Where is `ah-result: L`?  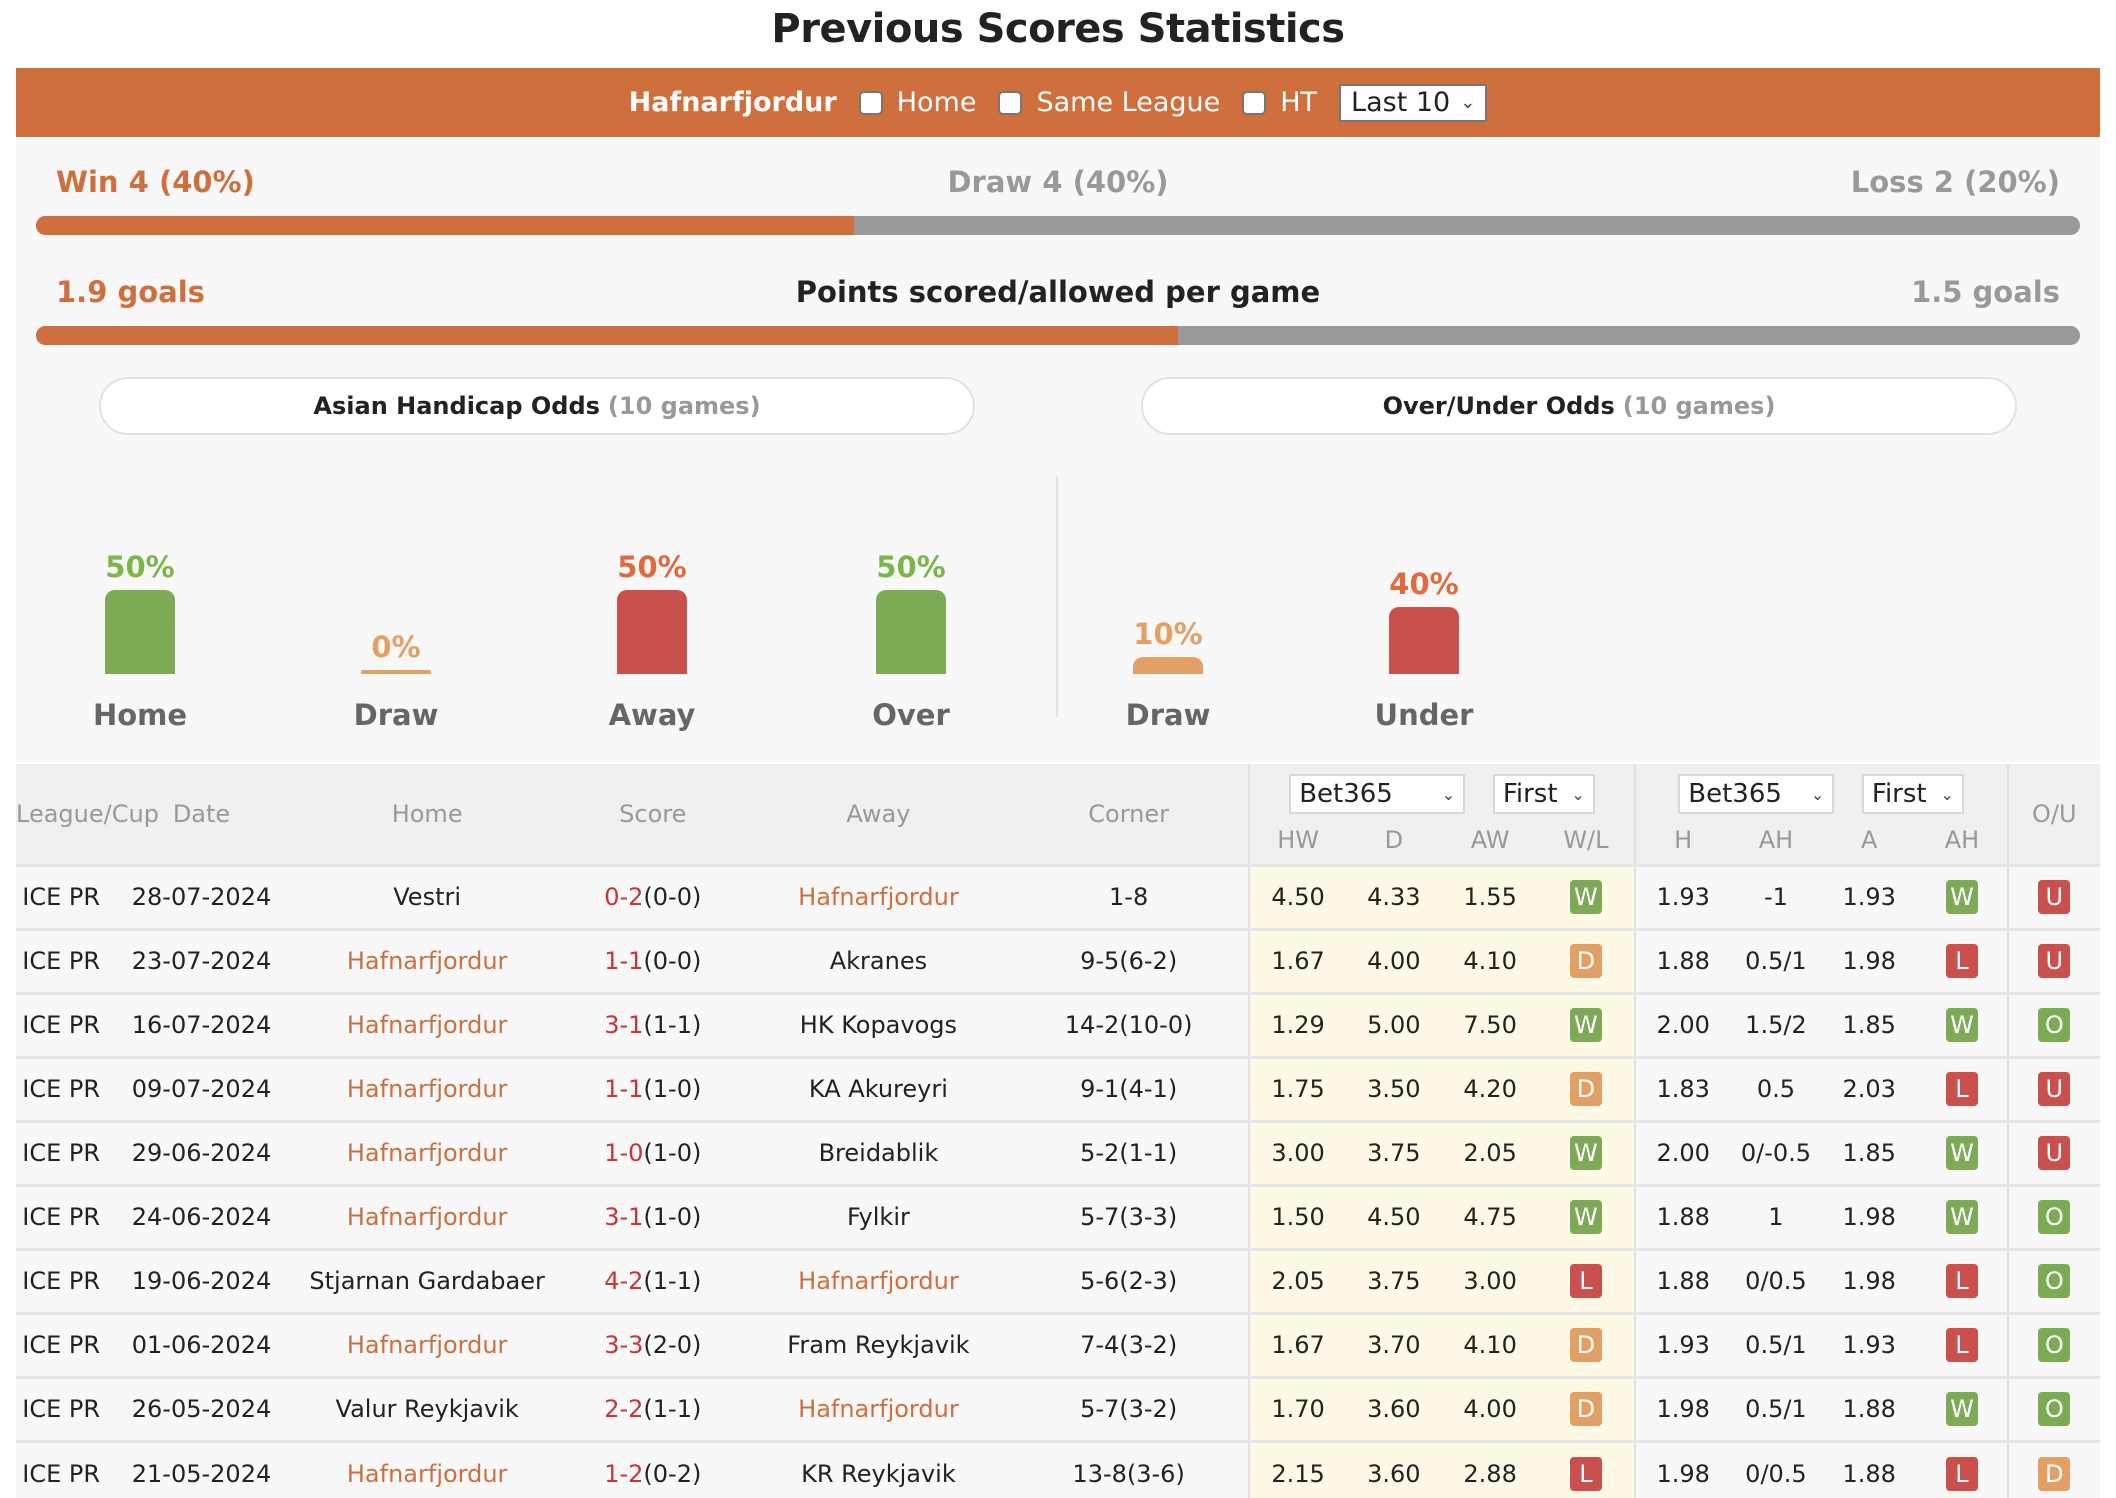
ah-result: L is located at coordinates (1962, 1468).